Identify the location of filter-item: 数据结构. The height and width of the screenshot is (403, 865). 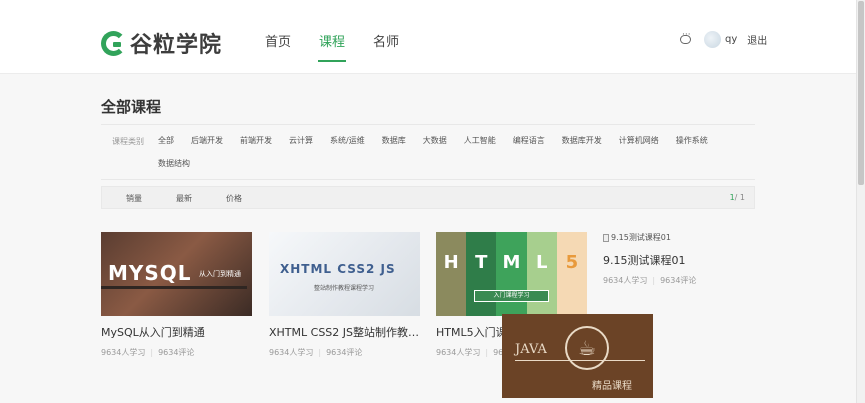
(174, 163).